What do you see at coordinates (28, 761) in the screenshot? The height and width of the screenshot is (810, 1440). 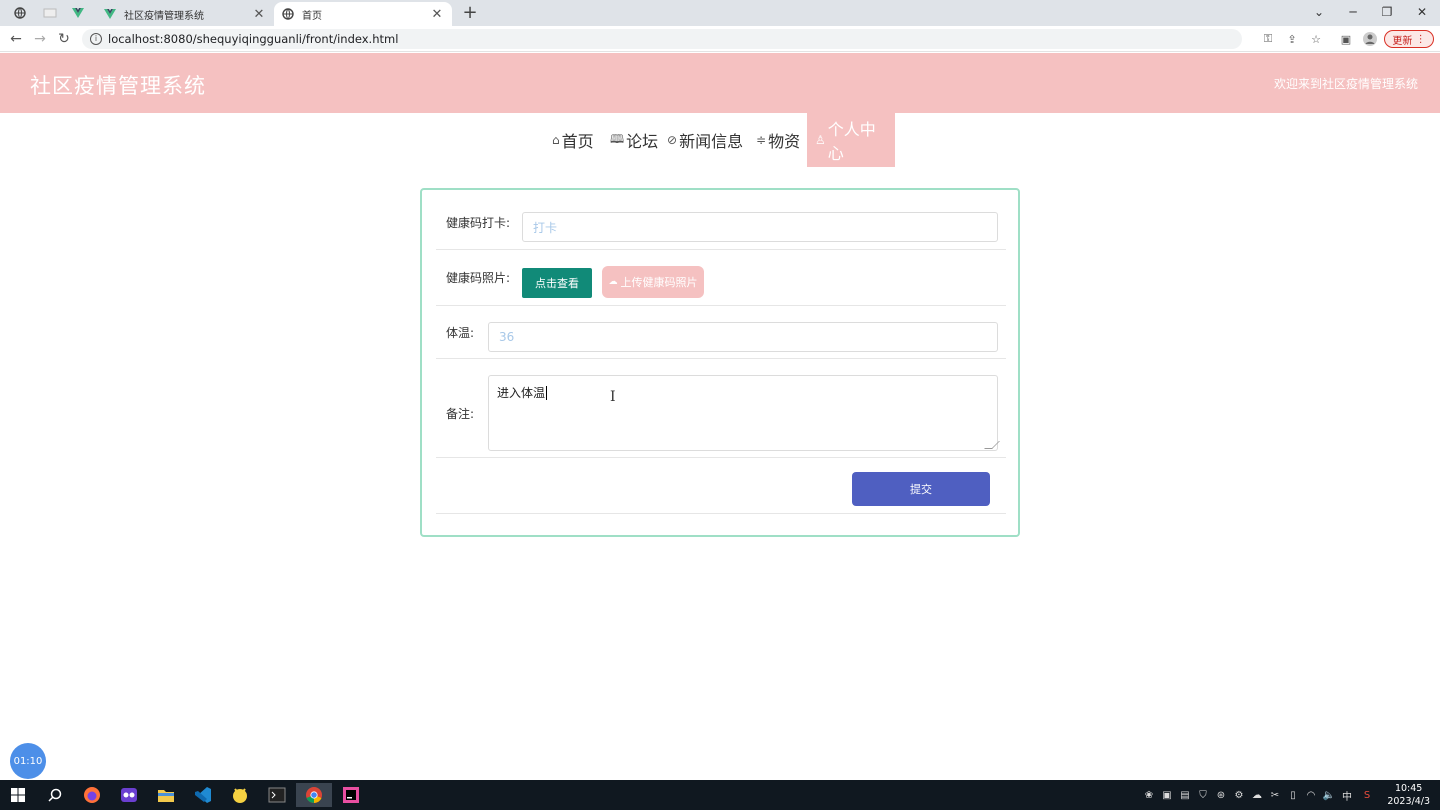 I see `timer-badge: 01:10` at bounding box center [28, 761].